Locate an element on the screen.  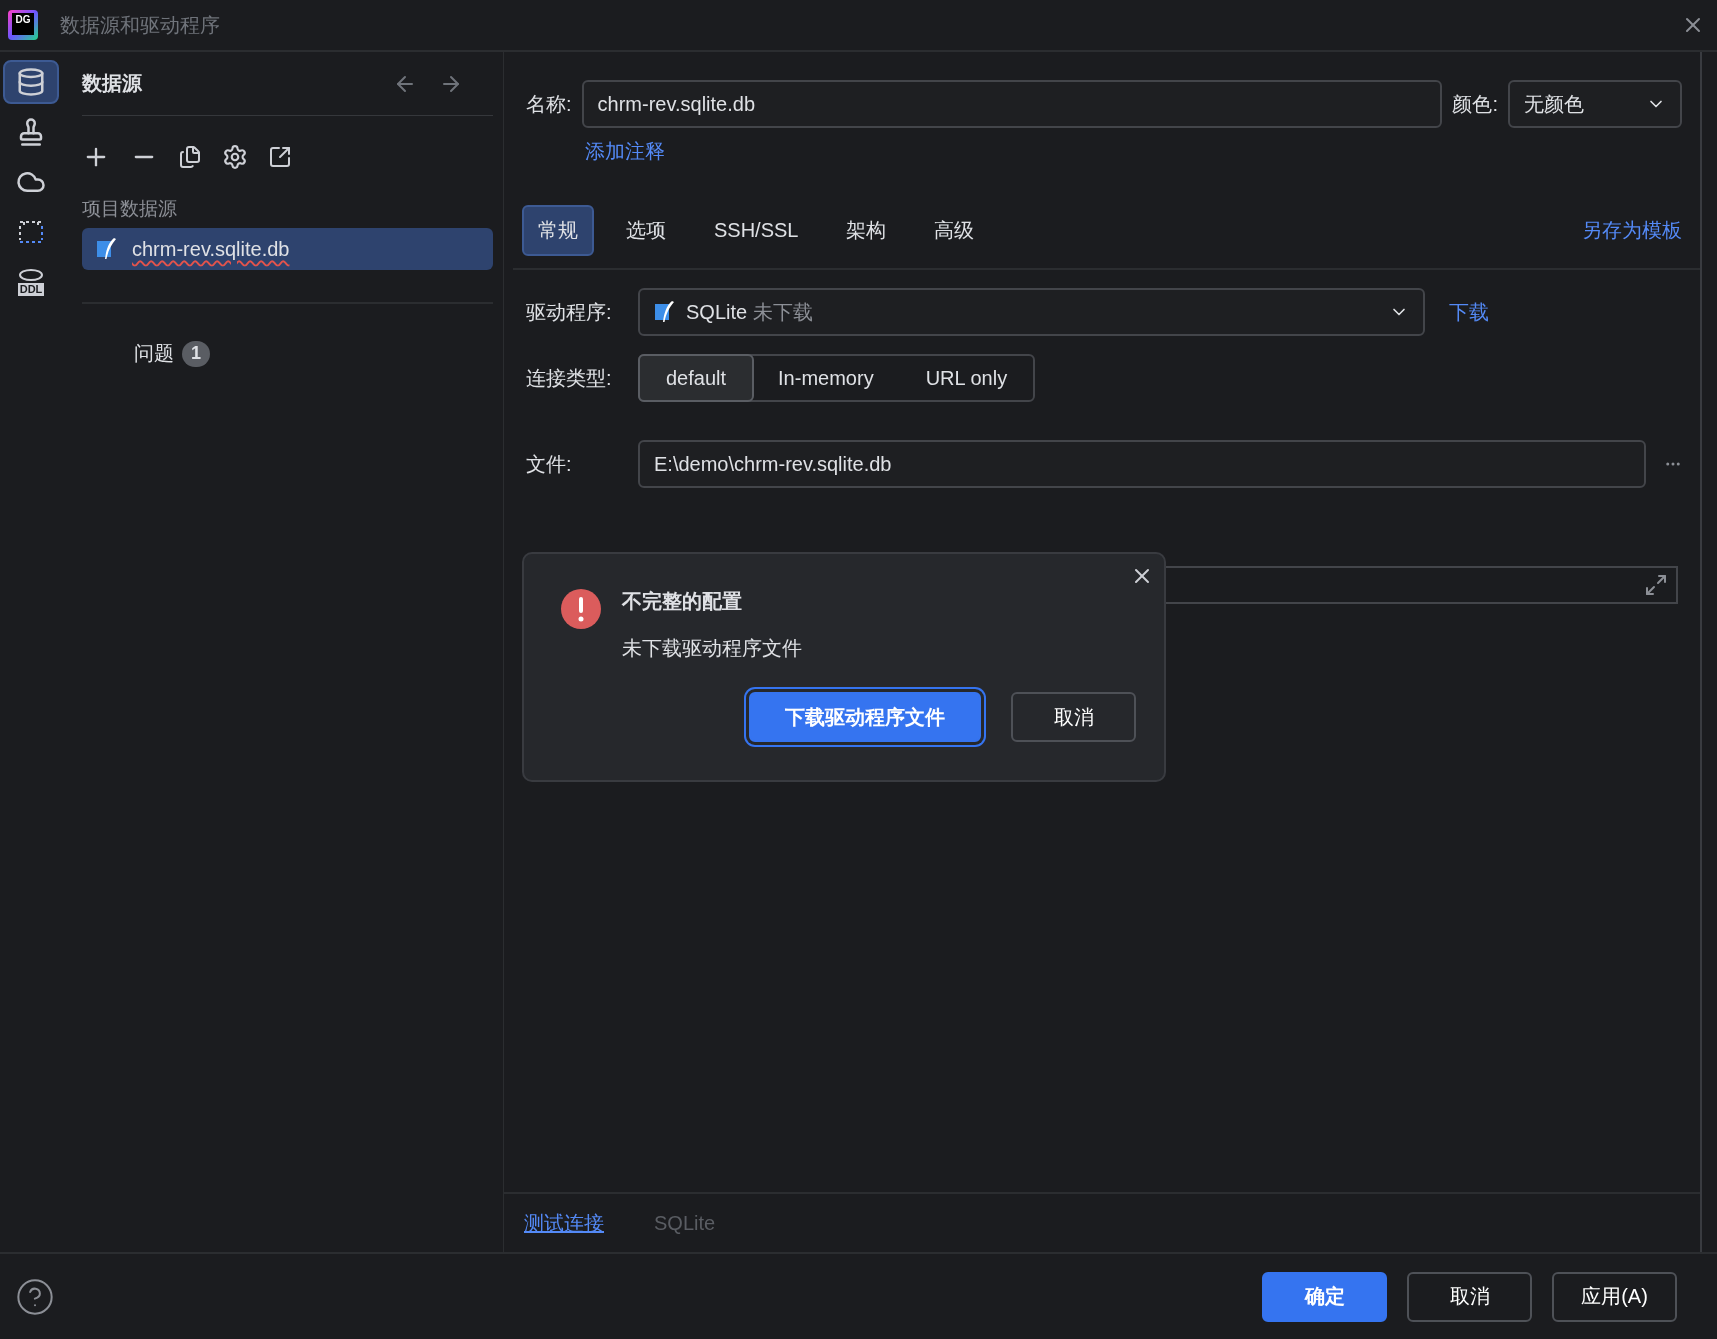
problem-count: 1 is located at coordinates (196, 353).